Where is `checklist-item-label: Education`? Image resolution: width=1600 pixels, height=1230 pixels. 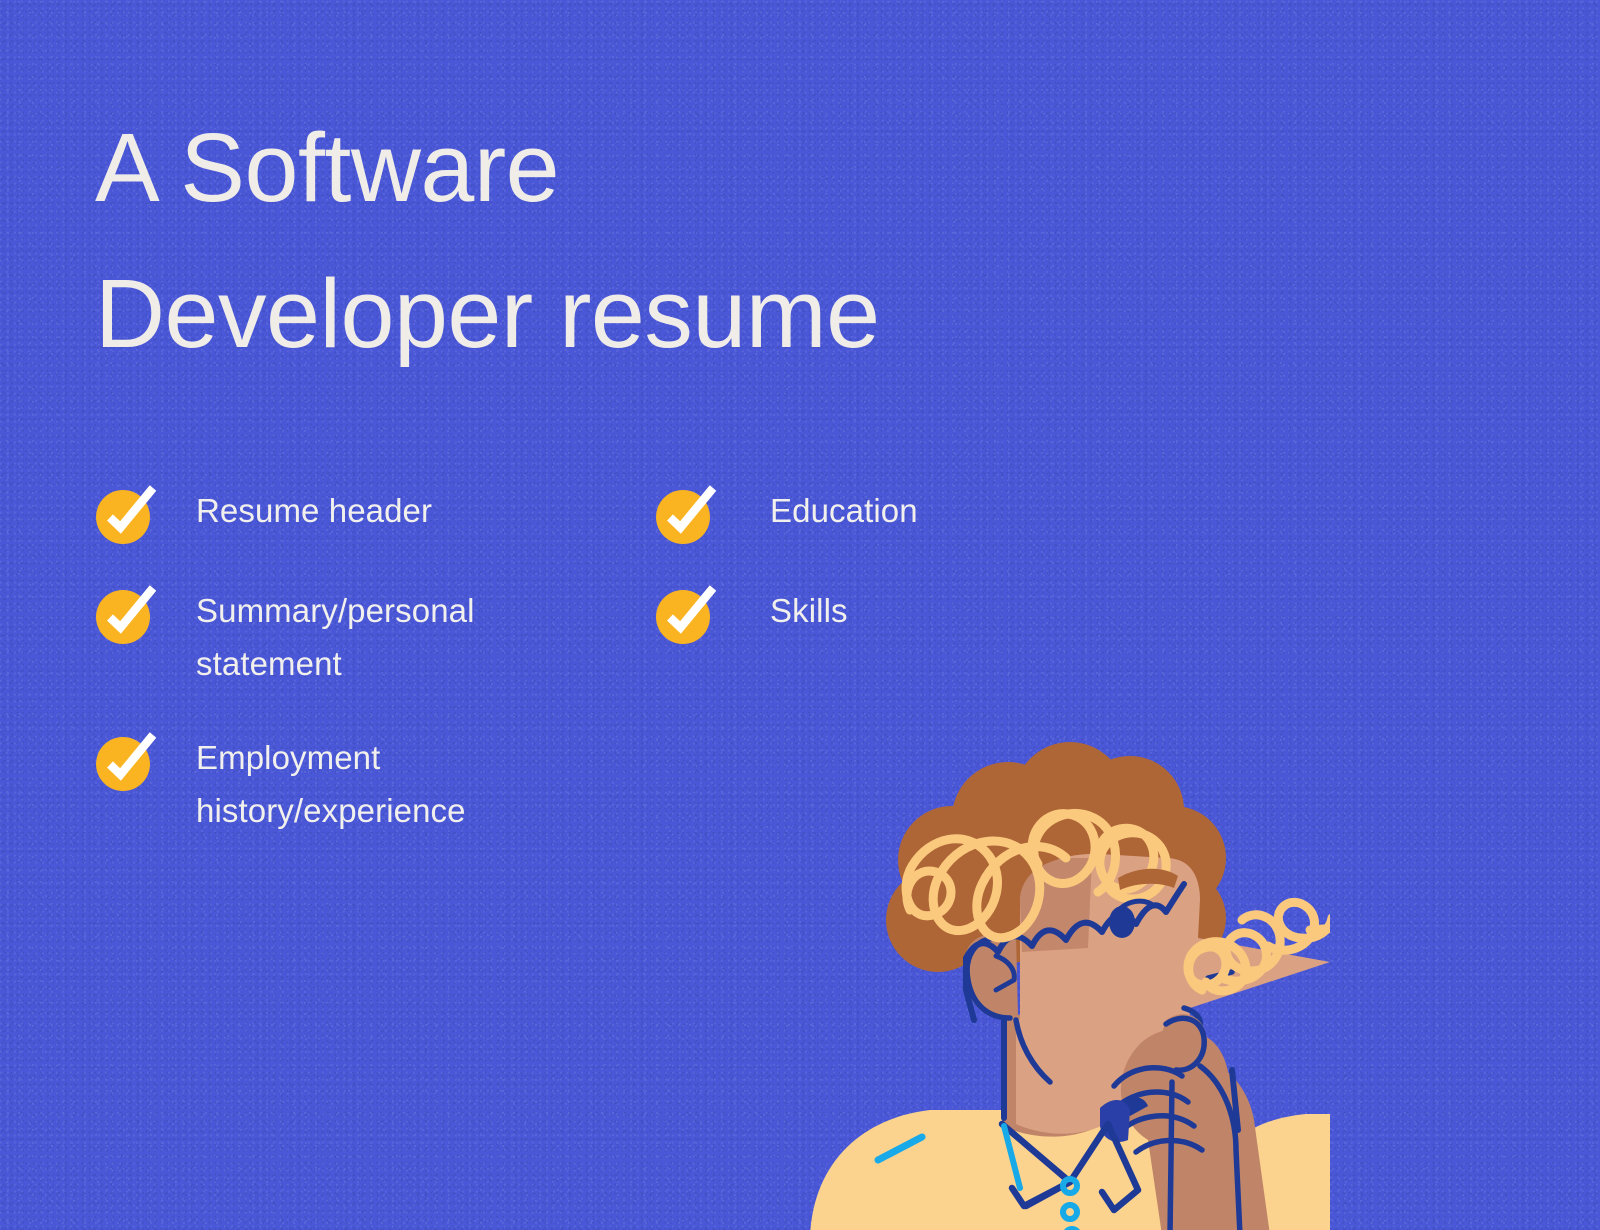 checklist-item-label: Education is located at coordinates (844, 510).